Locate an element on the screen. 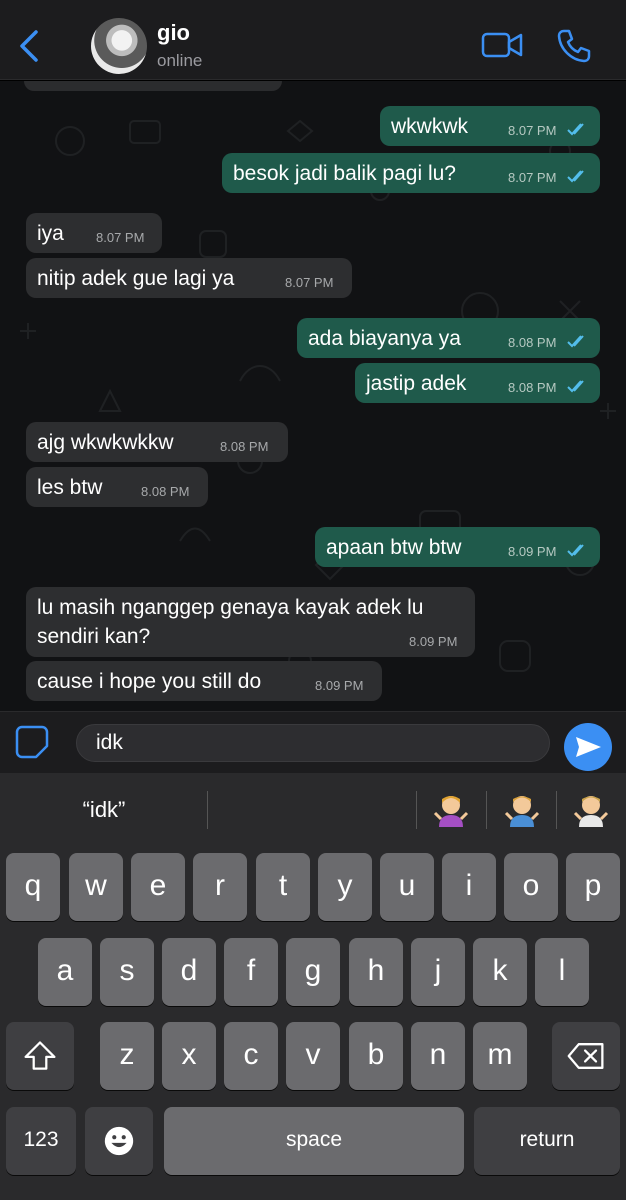 The image size is (626, 1200). numbers-key: 123 is located at coordinates (41, 1141).